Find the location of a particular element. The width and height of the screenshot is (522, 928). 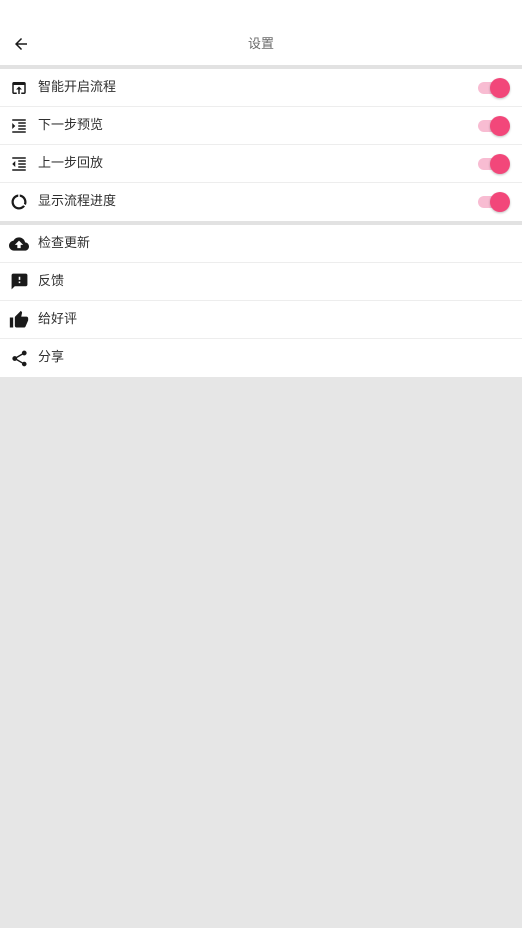

feedback-item: 反馈 is located at coordinates (261, 282).